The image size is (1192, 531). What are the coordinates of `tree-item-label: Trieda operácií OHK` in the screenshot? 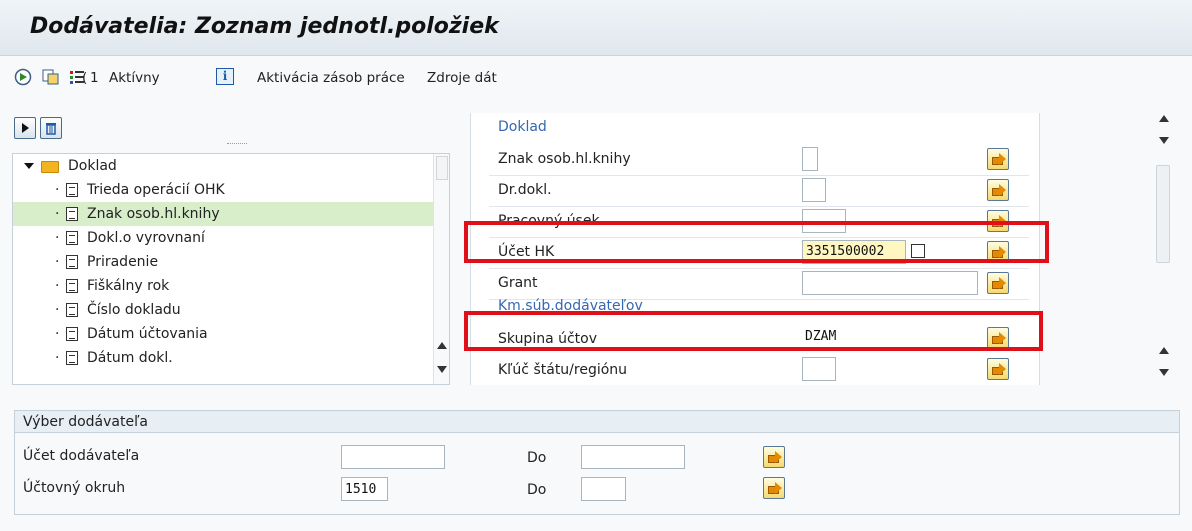 It's located at (156, 190).